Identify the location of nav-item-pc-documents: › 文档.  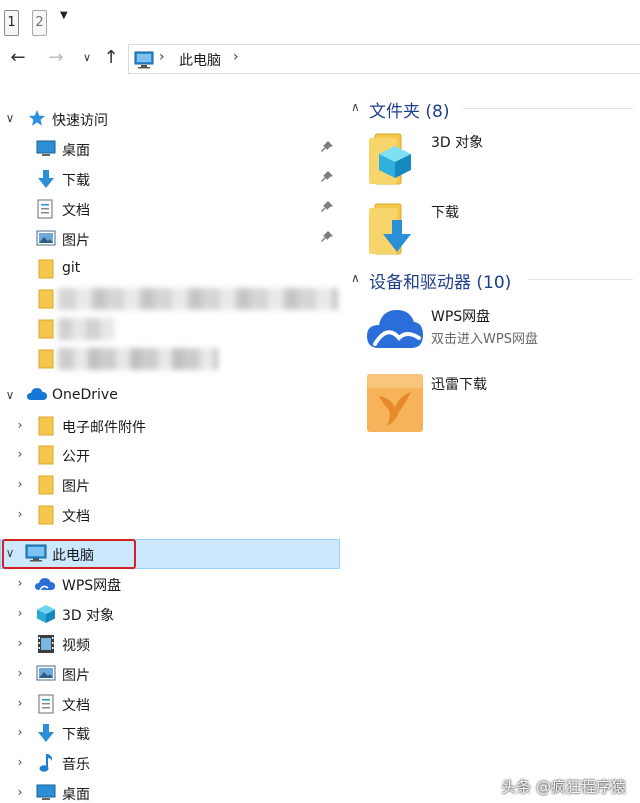
(170, 704).